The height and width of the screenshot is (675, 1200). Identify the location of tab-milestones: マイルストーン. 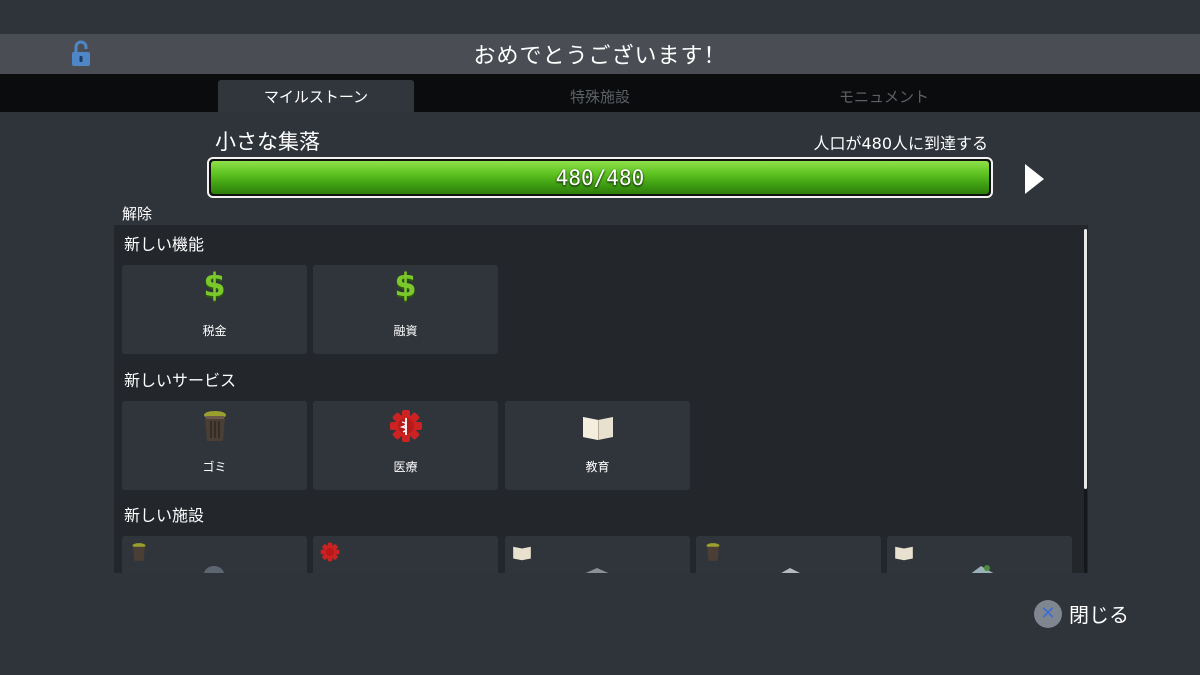
(316, 96).